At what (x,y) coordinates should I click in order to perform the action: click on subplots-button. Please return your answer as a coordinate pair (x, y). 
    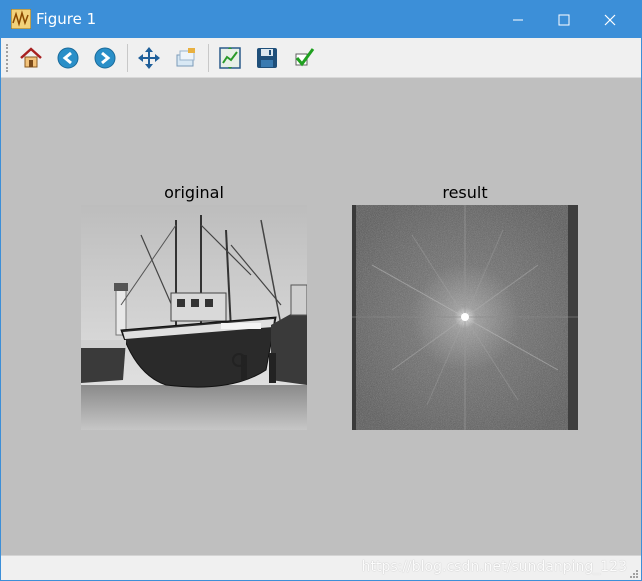
    Looking at the image, I should click on (230, 58).